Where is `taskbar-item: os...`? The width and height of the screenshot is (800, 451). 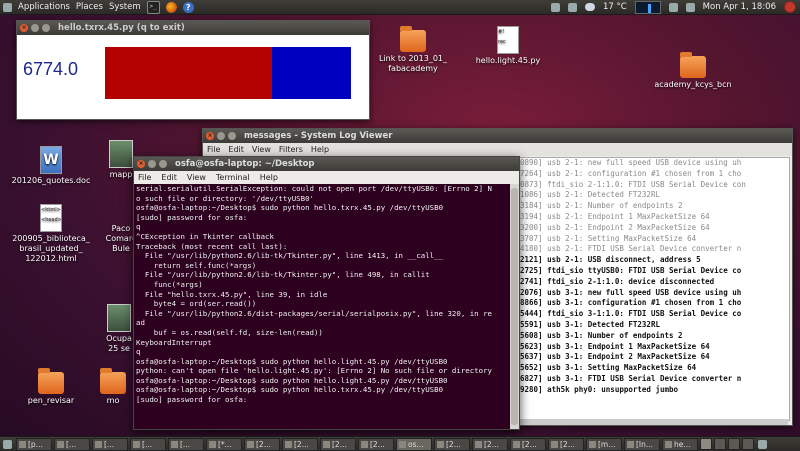 taskbar-item: os... is located at coordinates (414, 444).